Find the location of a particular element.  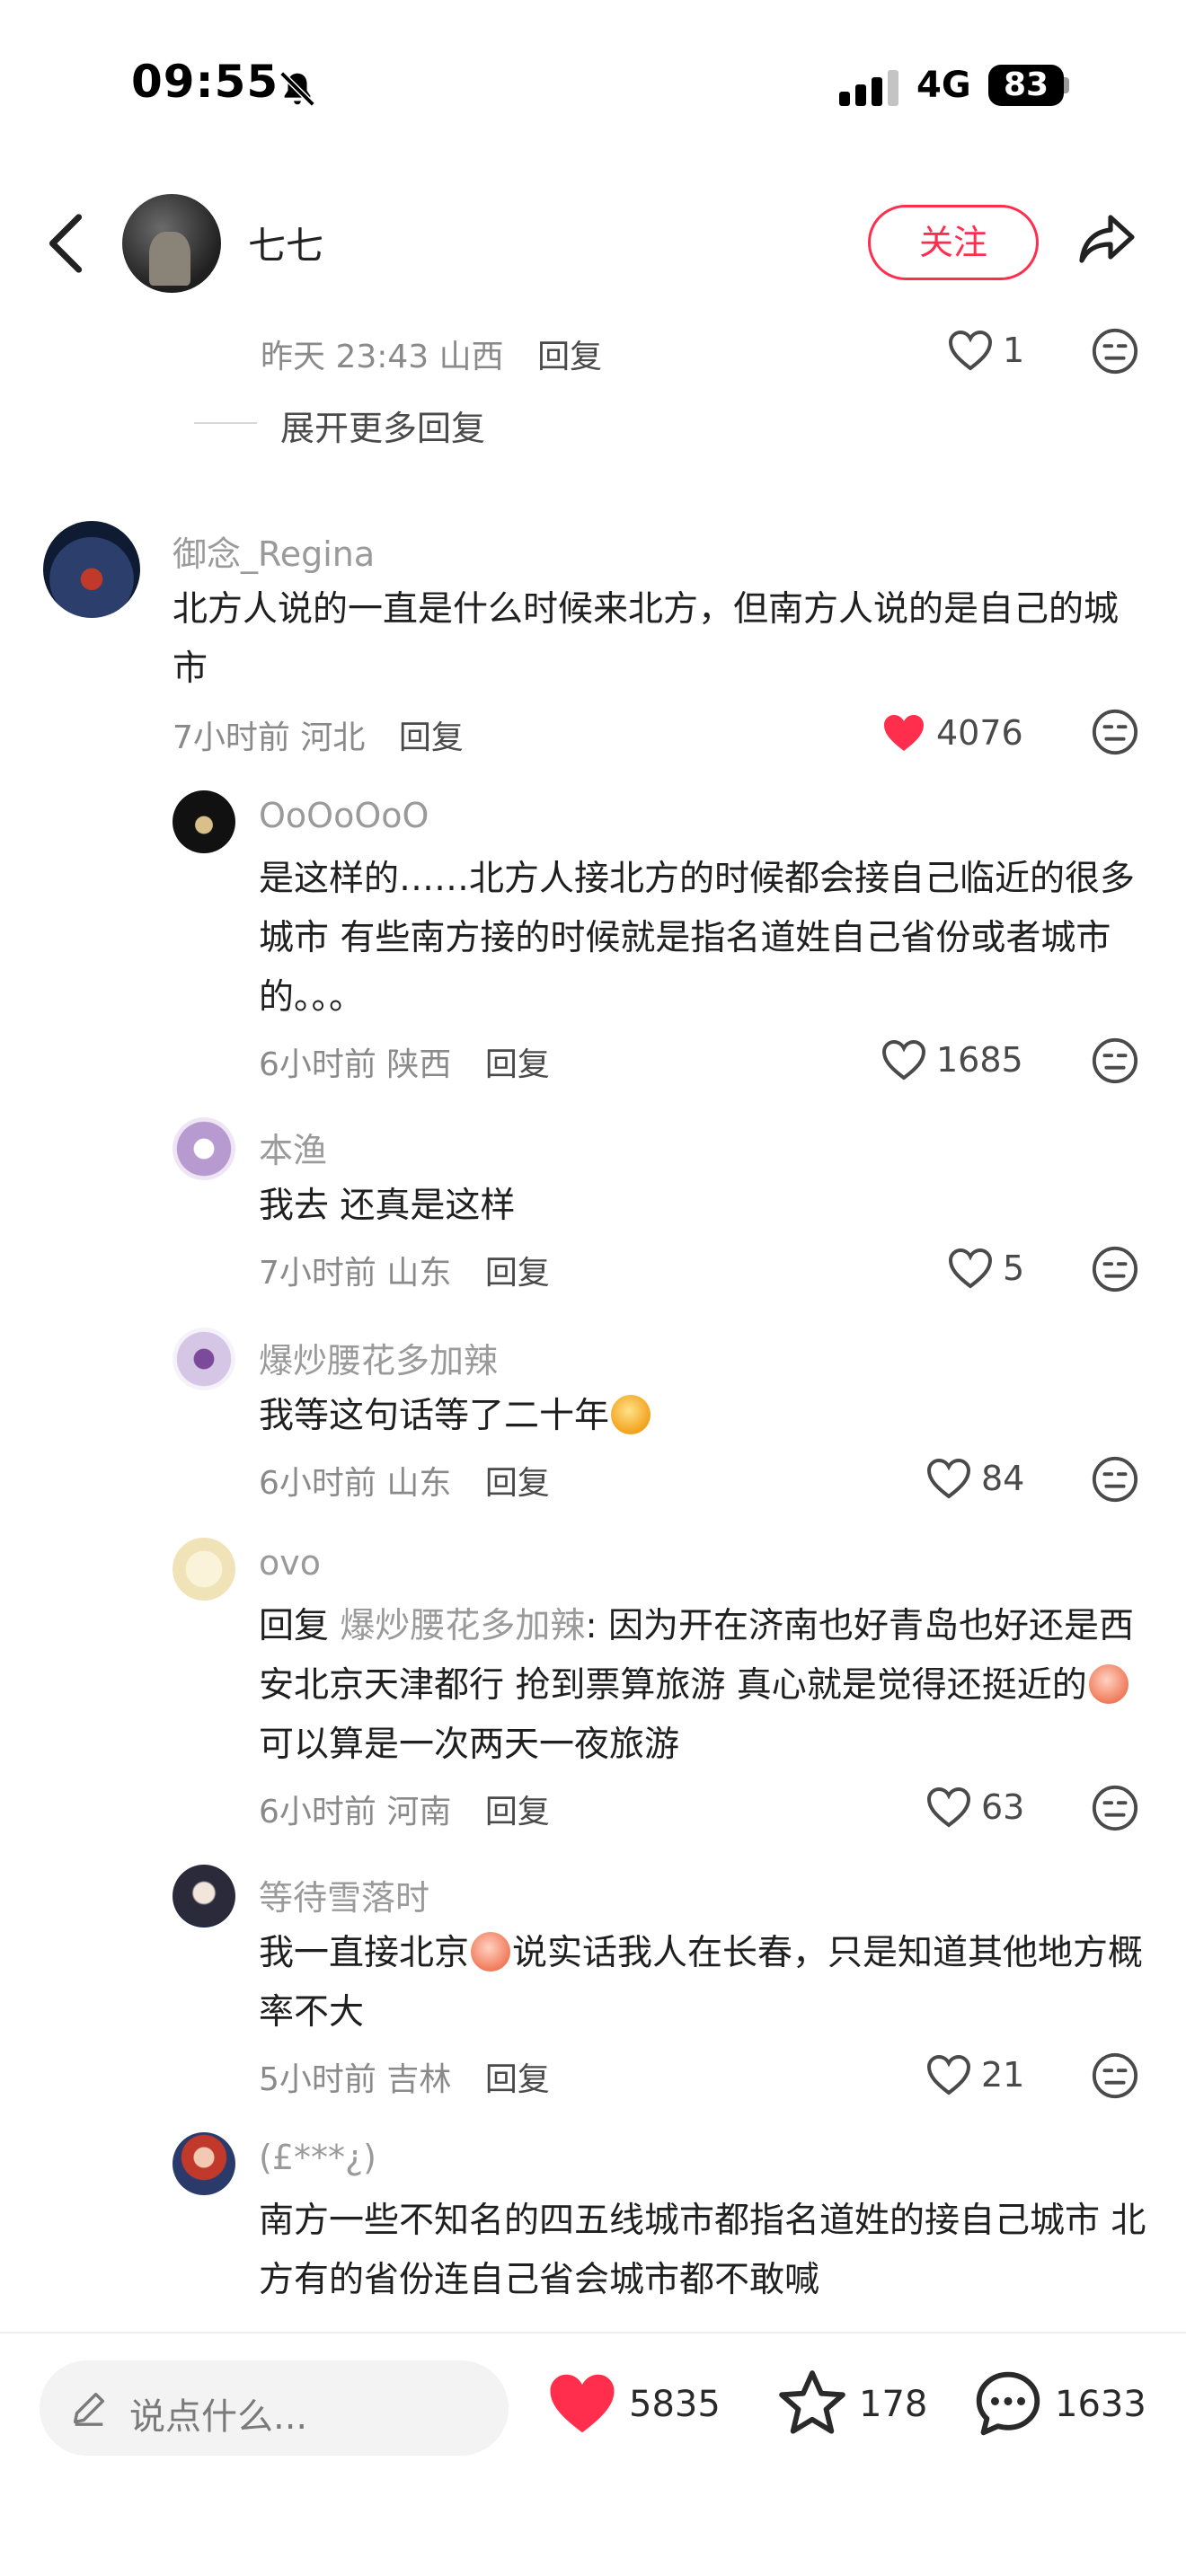

like-count: 5 is located at coordinates (1014, 1268).